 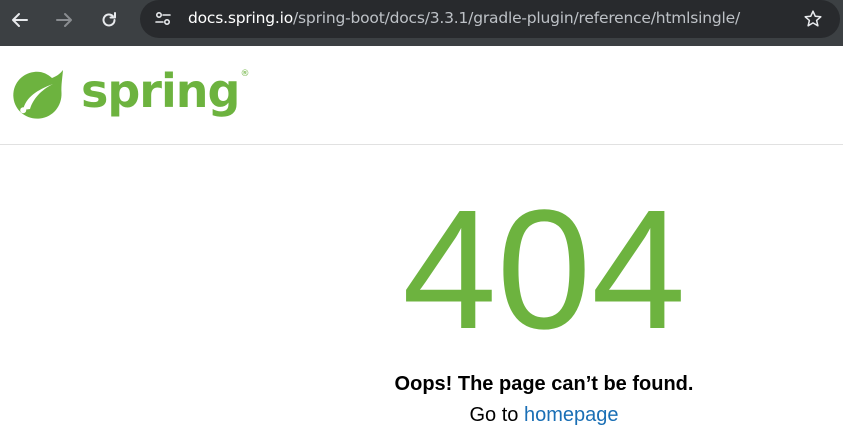 What do you see at coordinates (109, 20) in the screenshot?
I see `reload-icon` at bounding box center [109, 20].